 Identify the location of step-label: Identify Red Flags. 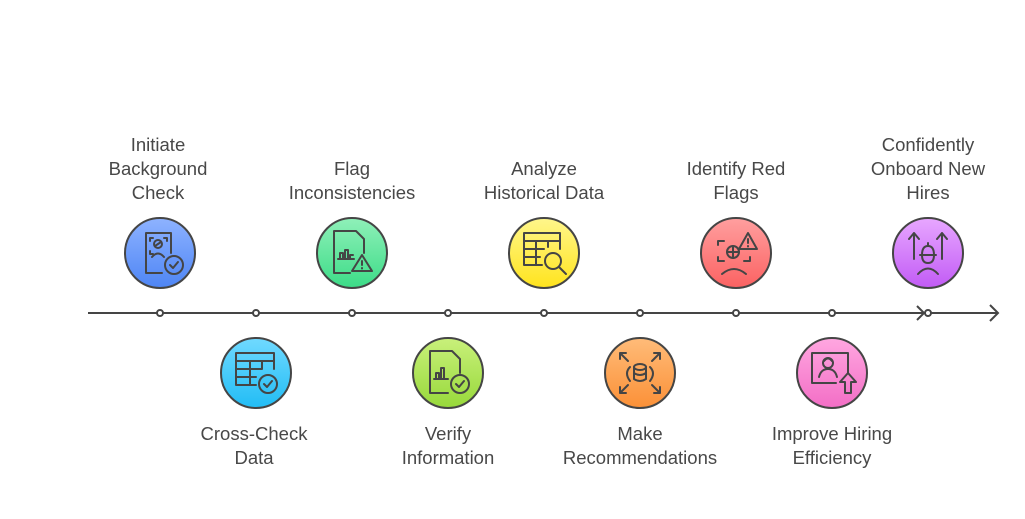
(736, 180).